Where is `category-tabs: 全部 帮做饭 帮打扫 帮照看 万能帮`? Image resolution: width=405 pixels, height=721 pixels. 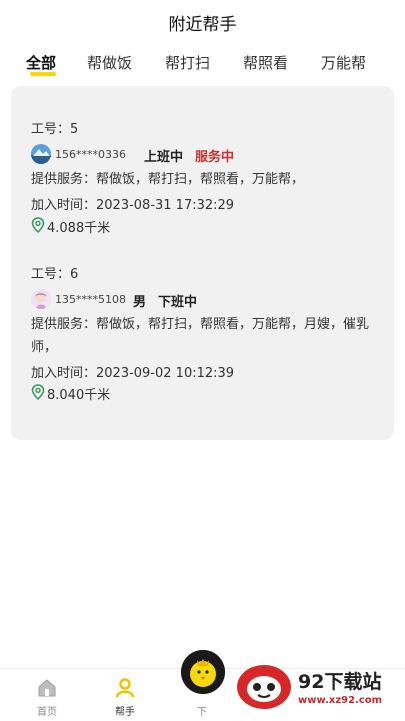
category-tabs: 全部 帮做饭 帮打扫 帮照看 万能帮 is located at coordinates (202, 64).